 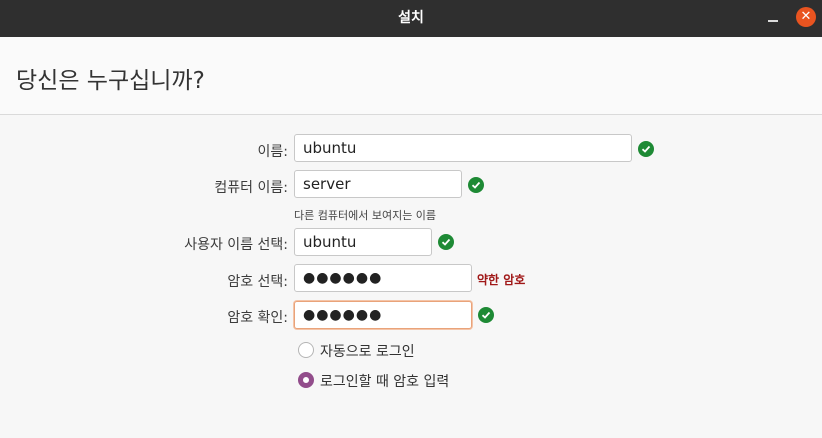 What do you see at coordinates (476, 185) in the screenshot?
I see `computer-name-valid-check-icon` at bounding box center [476, 185].